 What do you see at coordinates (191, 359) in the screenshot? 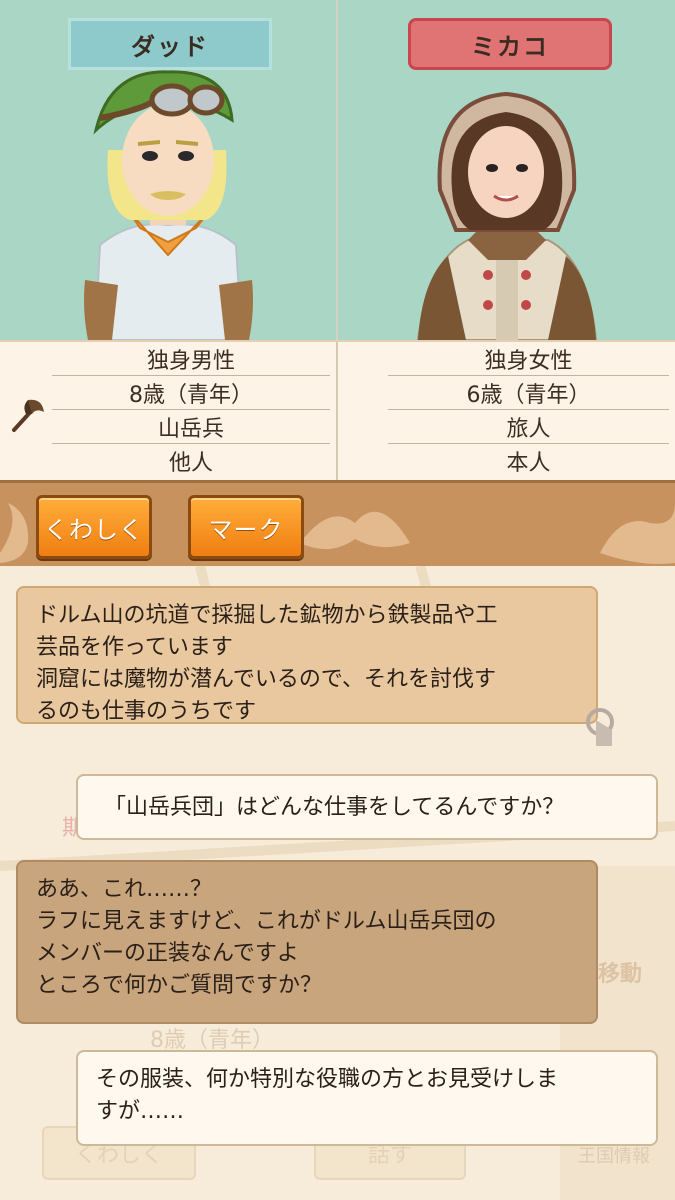
I see `info-status-left: 独身男性` at bounding box center [191, 359].